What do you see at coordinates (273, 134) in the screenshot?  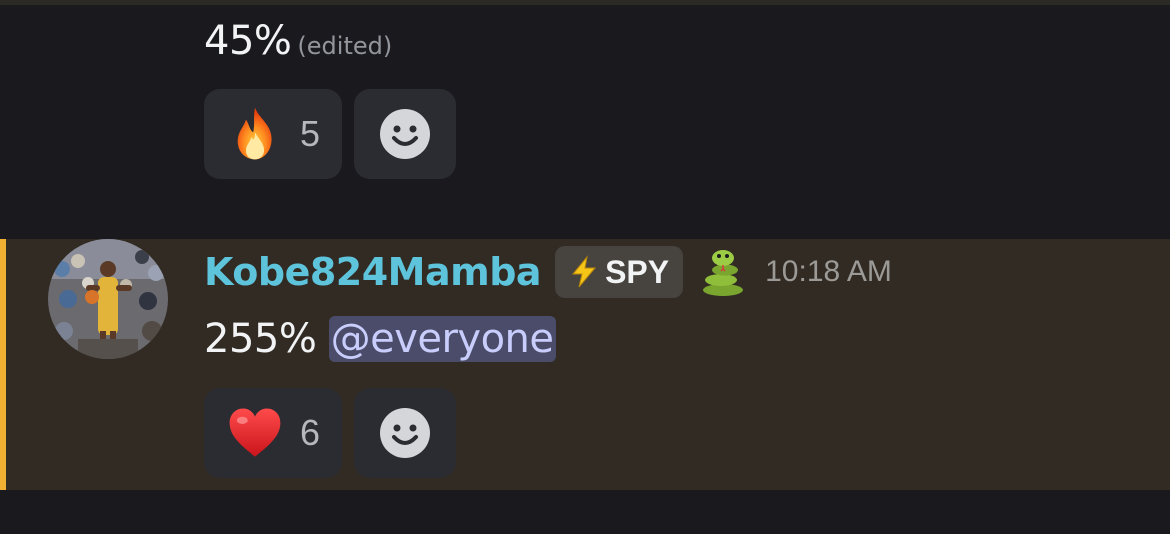 I see `reaction-fire: 5` at bounding box center [273, 134].